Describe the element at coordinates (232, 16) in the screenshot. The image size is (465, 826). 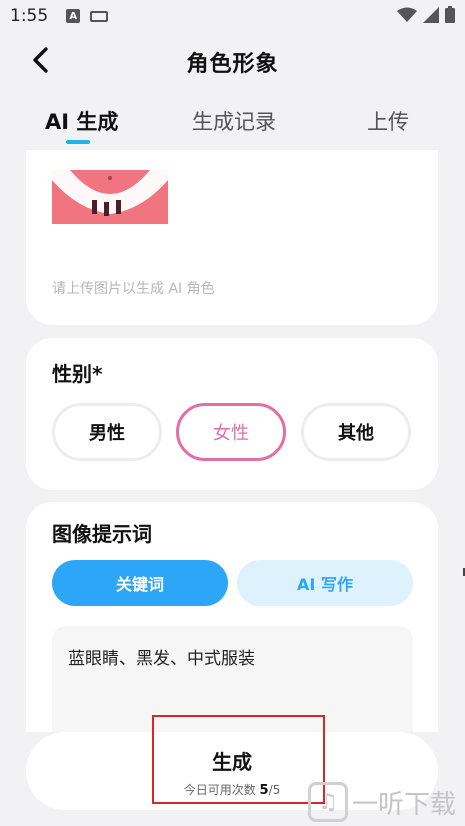
I see `status-bar: 1:55 A` at that location.